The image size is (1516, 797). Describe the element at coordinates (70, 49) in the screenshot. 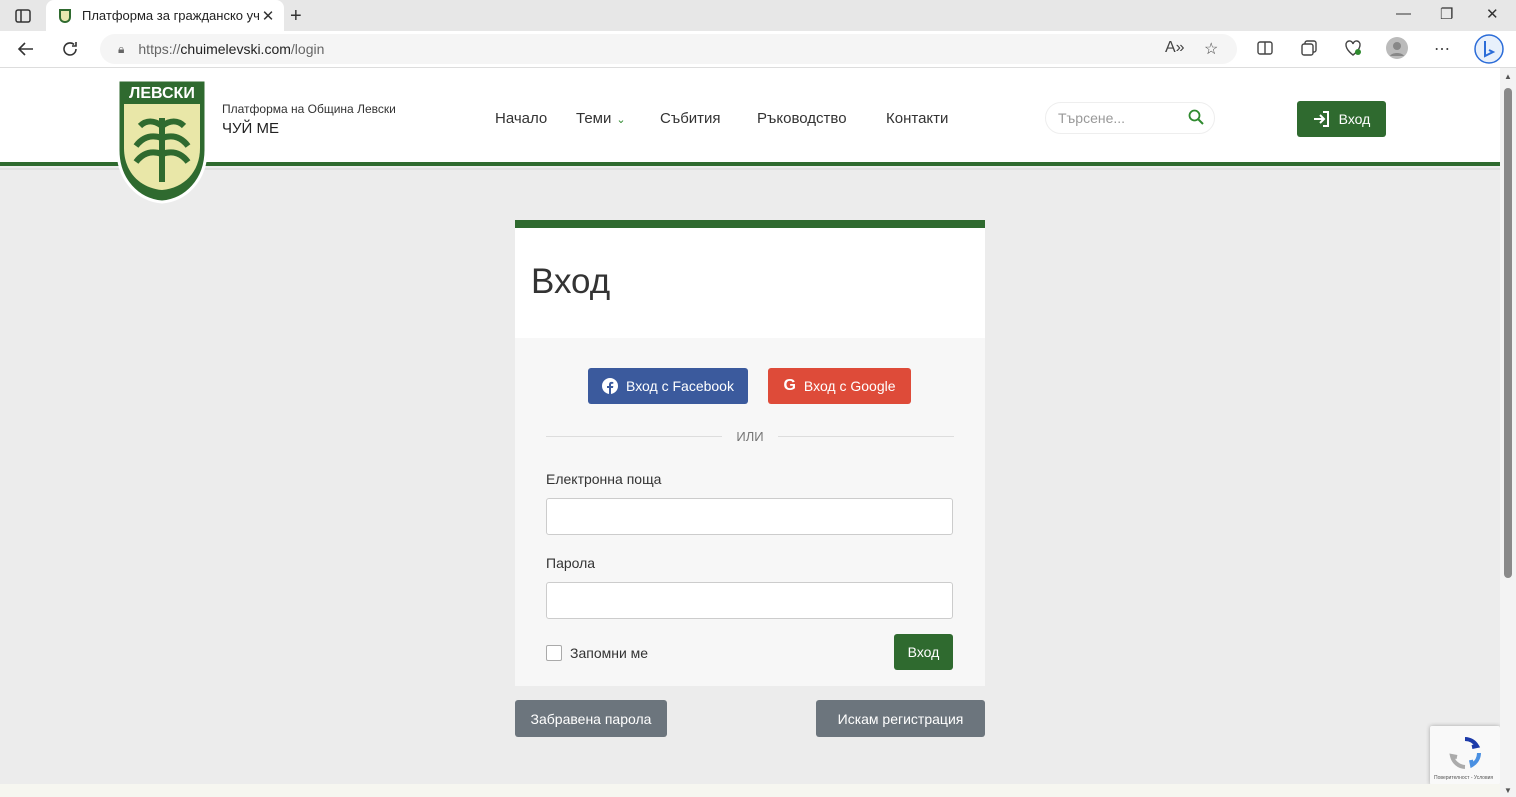

I see `refresh-icon` at that location.